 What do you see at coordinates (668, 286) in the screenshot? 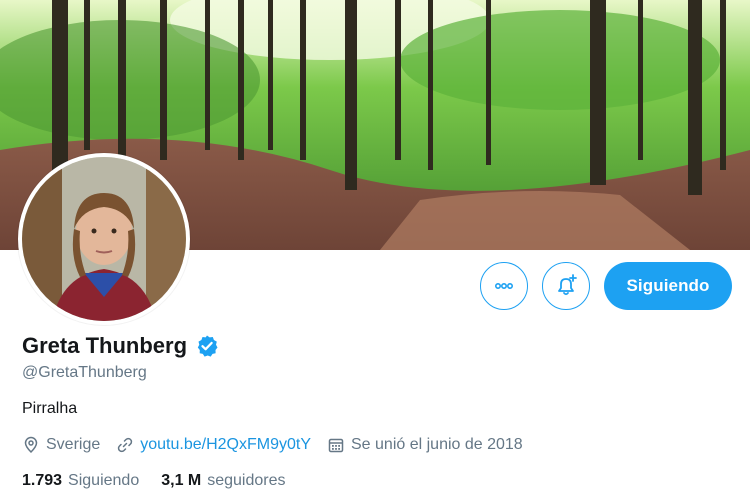
I see `following-button: Siguiendo` at bounding box center [668, 286].